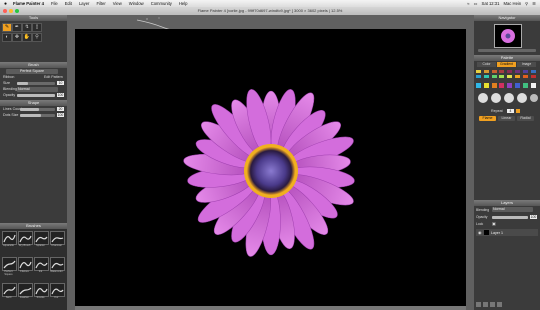 The height and width of the screenshot is (310, 540). Describe the element at coordinates (60, 95) in the screenshot. I see `opacity-value: 100` at that location.